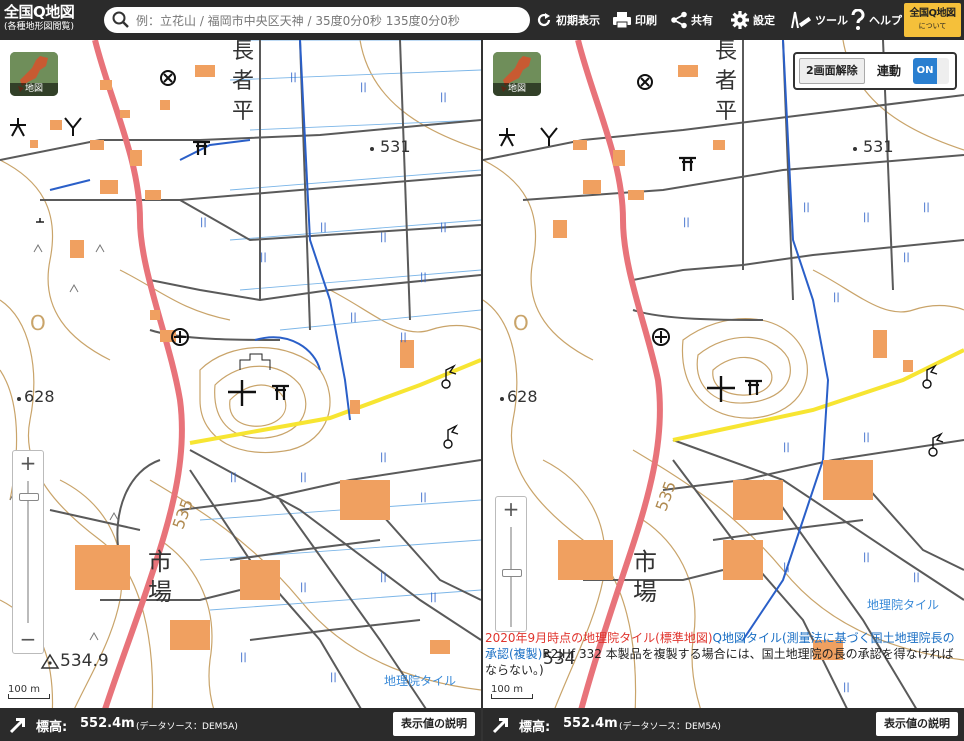 The image size is (964, 741). What do you see at coordinates (242, 393) in the screenshot?
I see `cemetery-icon` at bounding box center [242, 393].